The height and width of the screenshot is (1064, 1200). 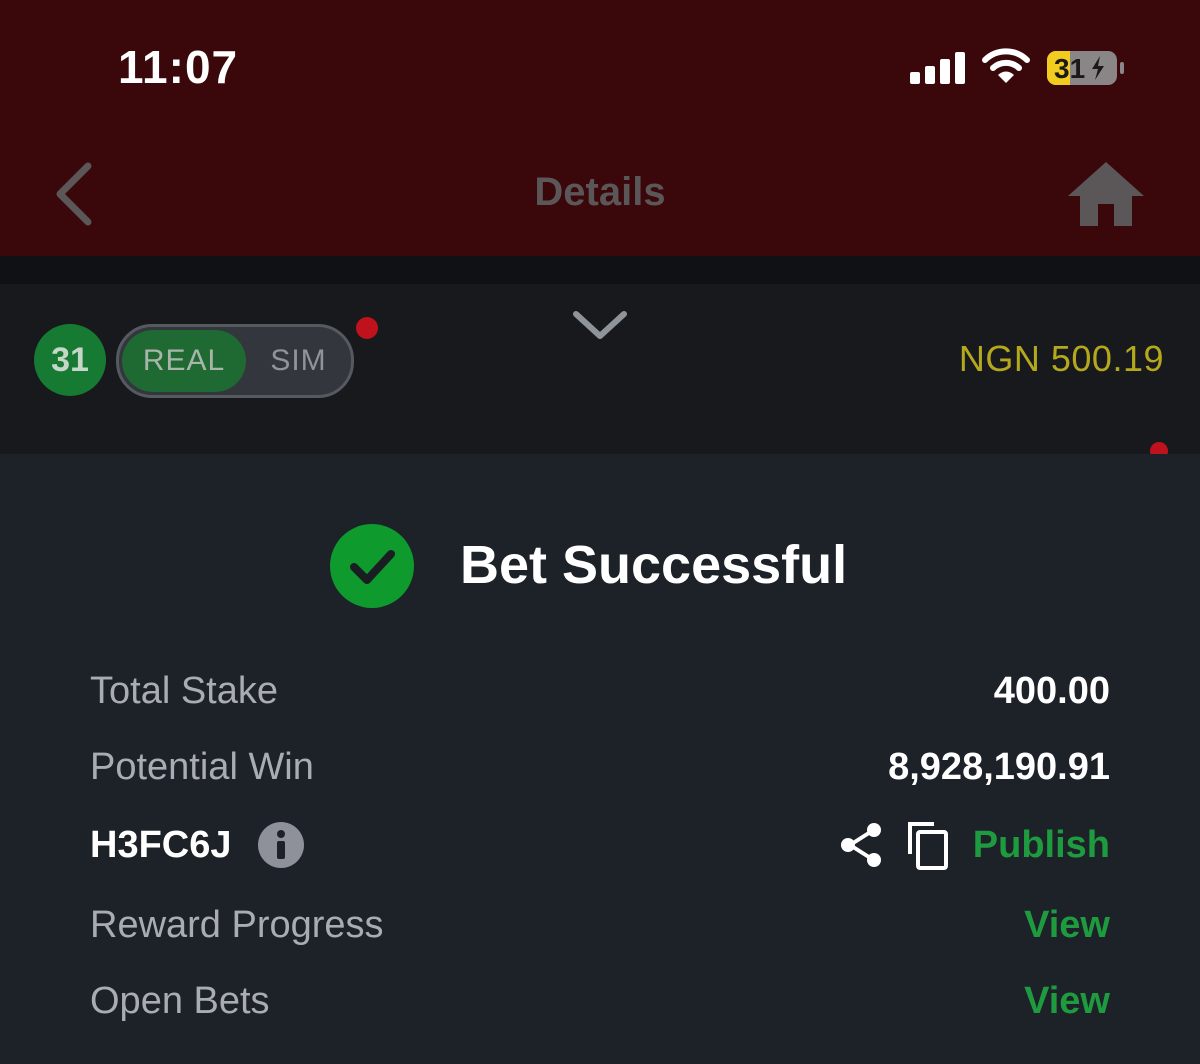 I want to click on level-badge: 31, so click(x=70, y=360).